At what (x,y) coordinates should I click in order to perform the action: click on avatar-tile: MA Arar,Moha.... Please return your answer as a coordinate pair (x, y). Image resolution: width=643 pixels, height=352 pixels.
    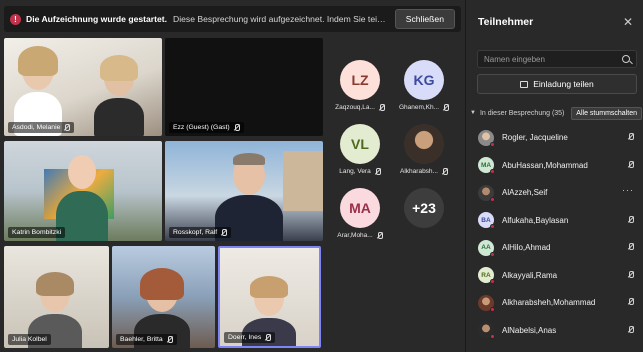
    Looking at the image, I should click on (360, 213).